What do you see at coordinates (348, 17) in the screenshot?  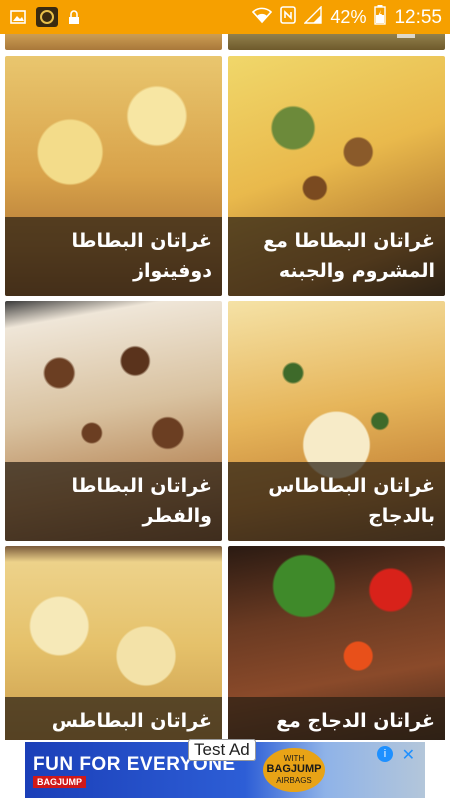 I see `battery-percent: 42%` at bounding box center [348, 17].